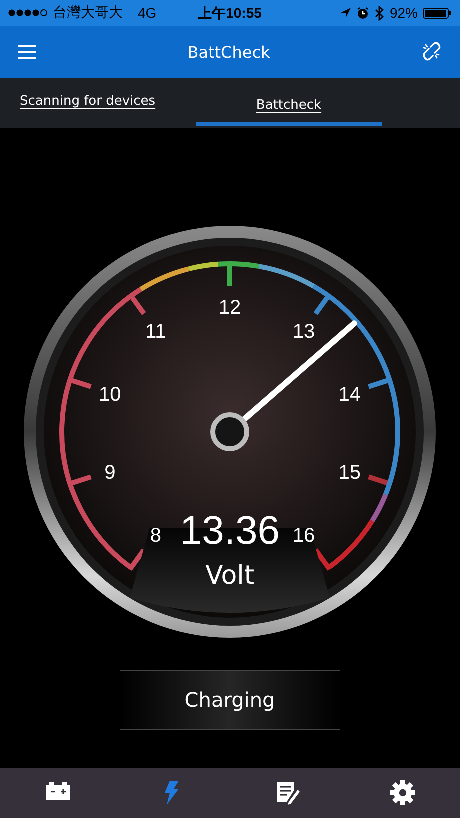  I want to click on network-type: 4G, so click(147, 13).